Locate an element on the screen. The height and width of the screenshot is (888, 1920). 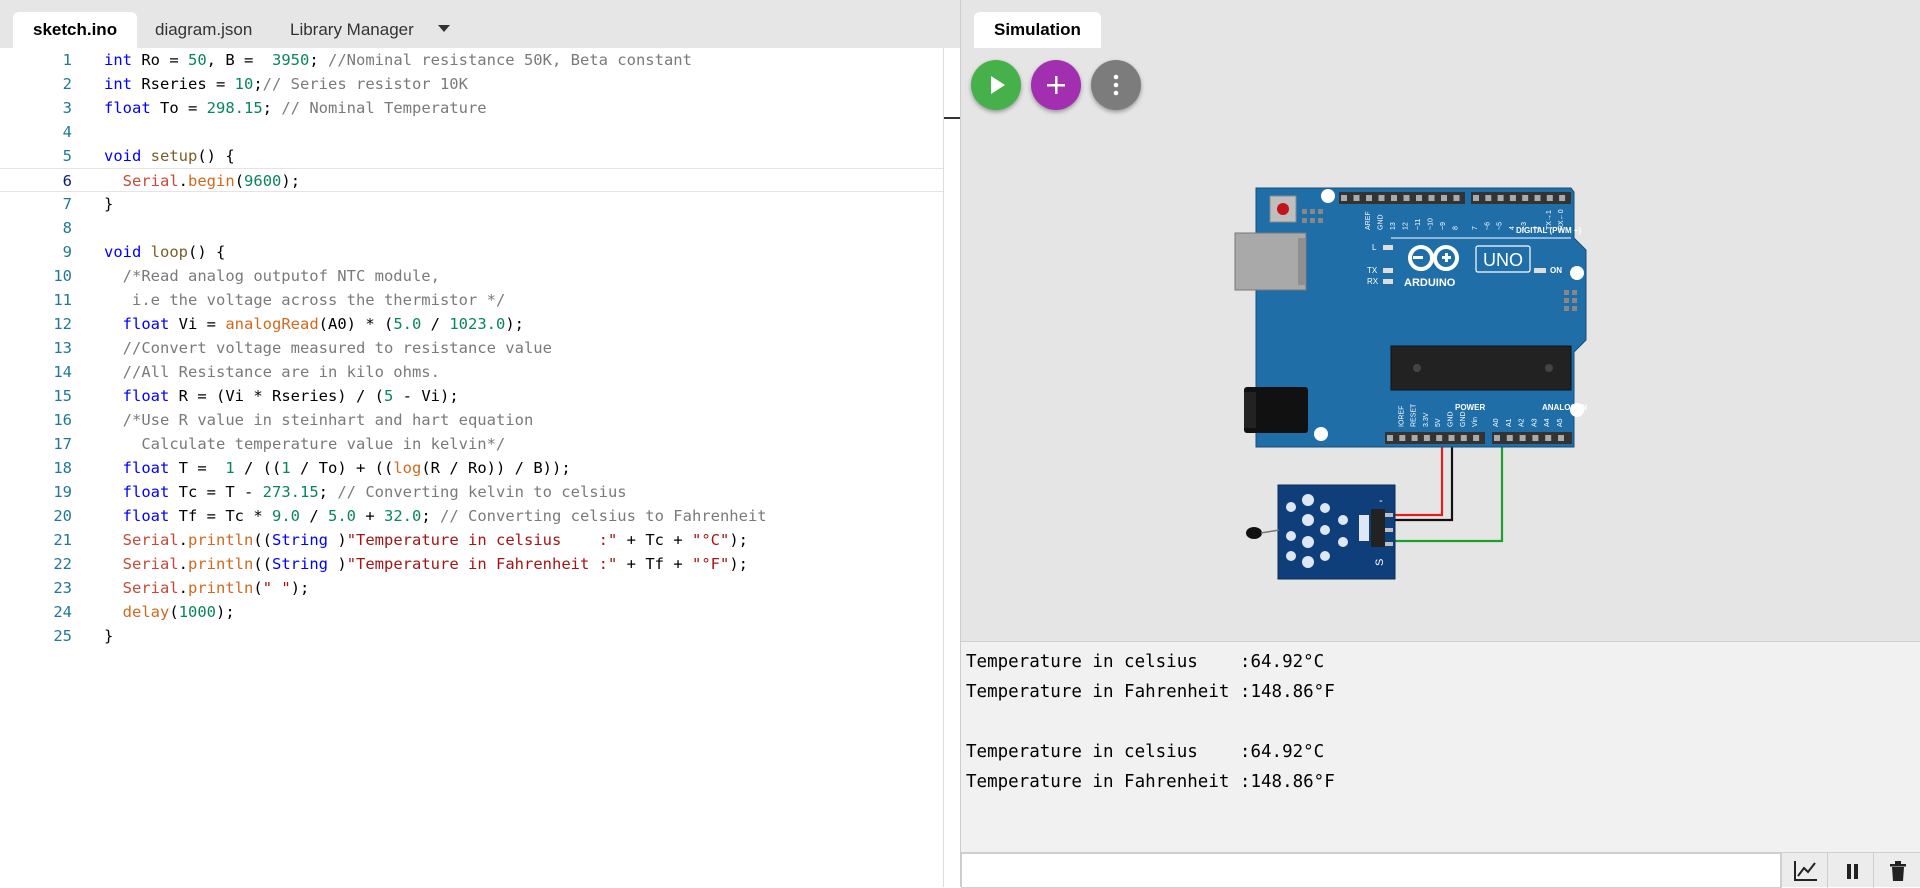
line-number: 18 is located at coordinates (62, 468).